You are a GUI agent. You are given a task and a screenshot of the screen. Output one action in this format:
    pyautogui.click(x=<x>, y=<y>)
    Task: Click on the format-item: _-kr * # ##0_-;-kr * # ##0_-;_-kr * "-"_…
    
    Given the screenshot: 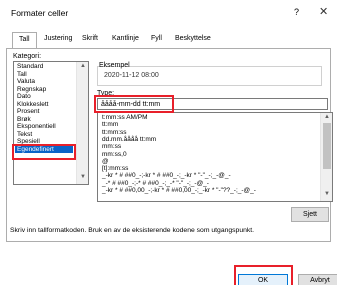 What is the action you would take?
    pyautogui.click(x=166, y=175)
    